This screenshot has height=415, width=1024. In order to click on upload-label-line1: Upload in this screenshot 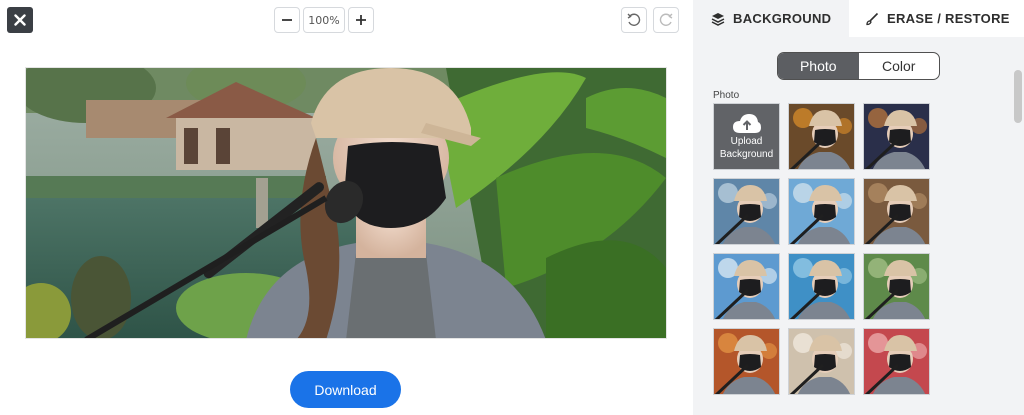, I will do `click(746, 141)`.